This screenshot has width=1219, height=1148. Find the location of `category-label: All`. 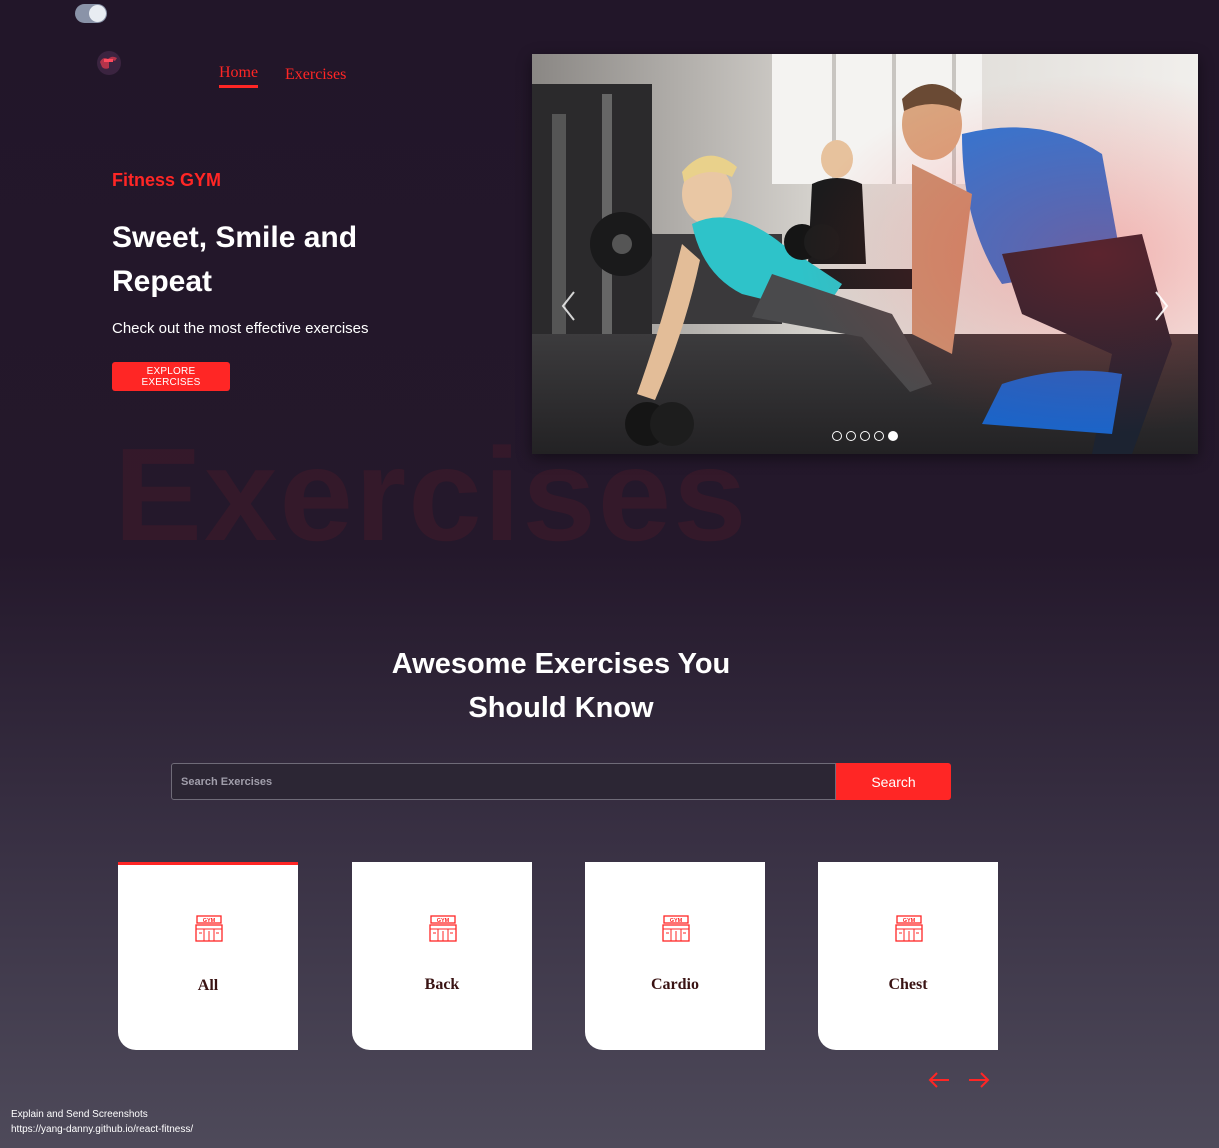

category-label: All is located at coordinates (208, 985).